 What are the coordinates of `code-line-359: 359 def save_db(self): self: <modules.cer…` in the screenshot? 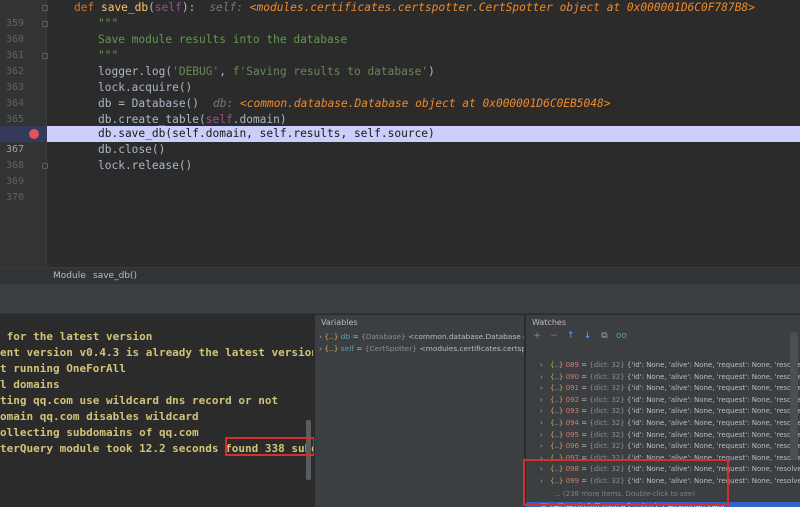 It's located at (400, 14).